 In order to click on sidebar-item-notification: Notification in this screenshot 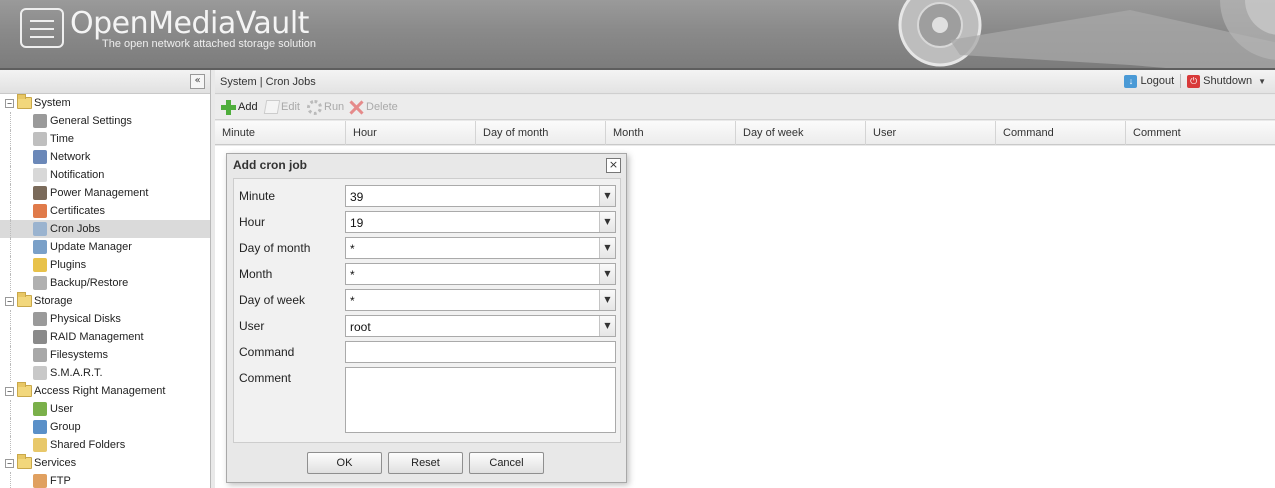, I will do `click(105, 175)`.